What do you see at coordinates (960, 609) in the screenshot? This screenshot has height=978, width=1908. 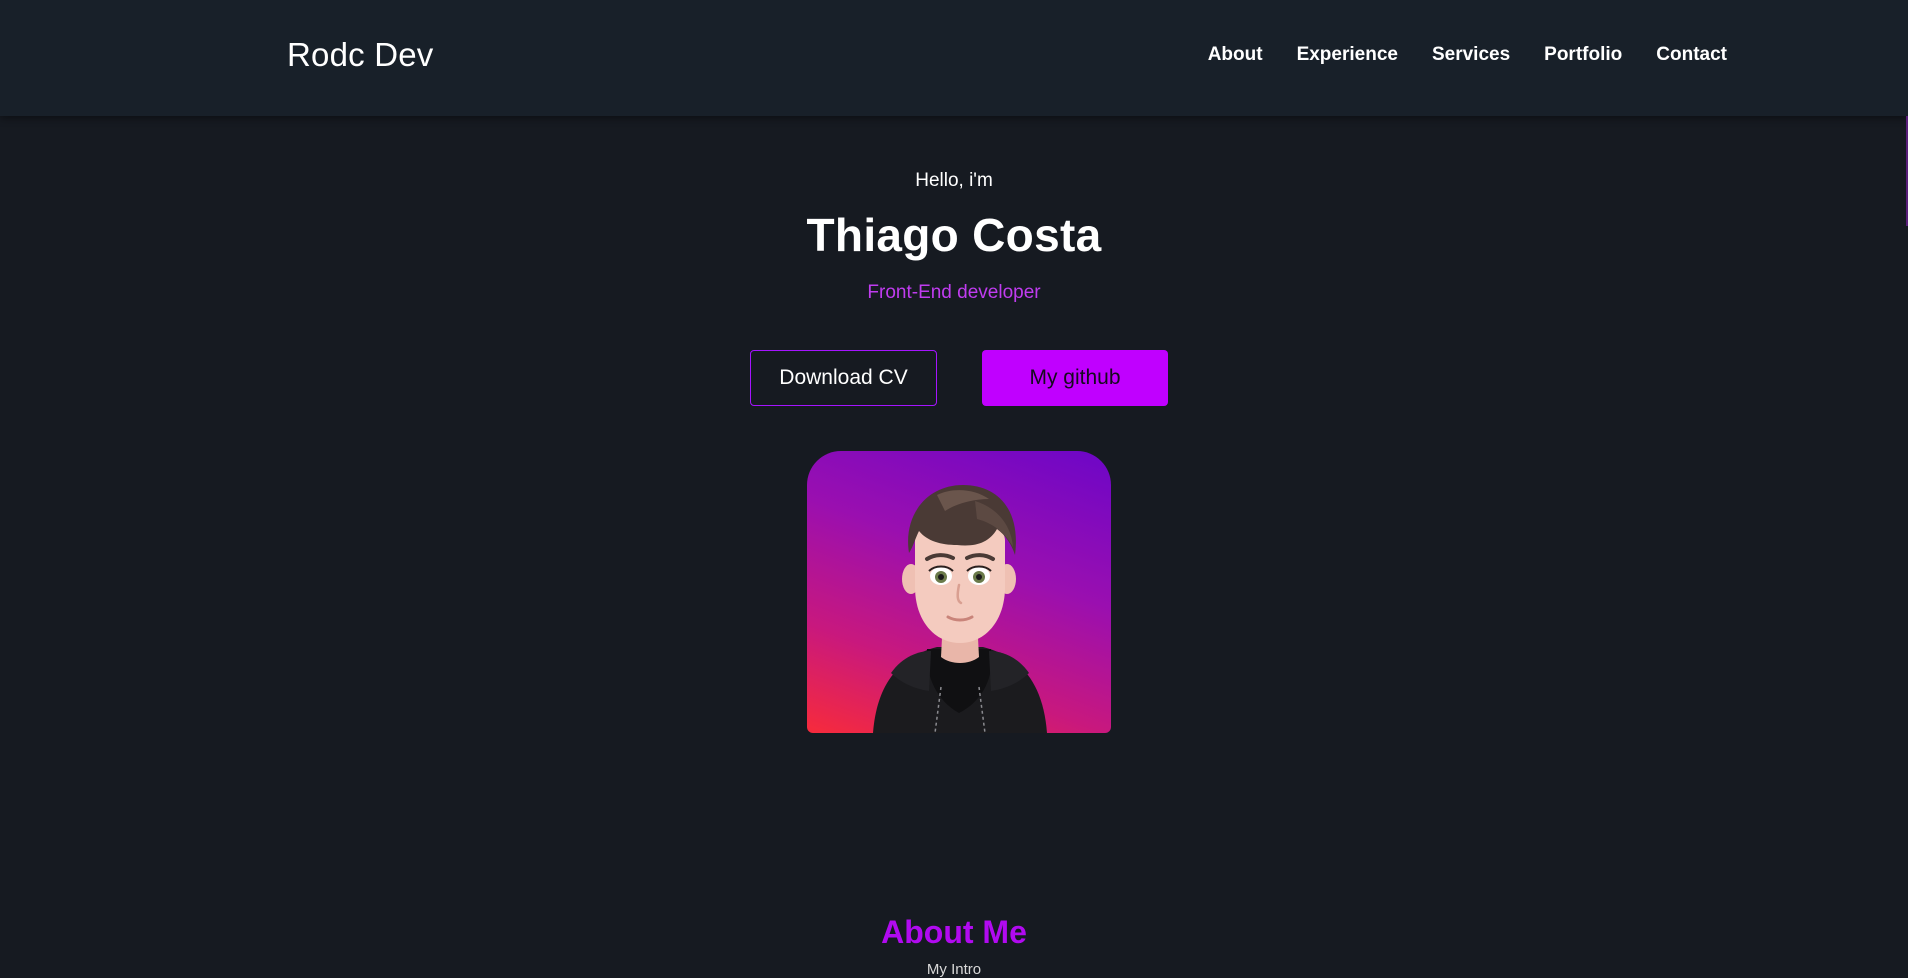 I see `avatar-illustration` at bounding box center [960, 609].